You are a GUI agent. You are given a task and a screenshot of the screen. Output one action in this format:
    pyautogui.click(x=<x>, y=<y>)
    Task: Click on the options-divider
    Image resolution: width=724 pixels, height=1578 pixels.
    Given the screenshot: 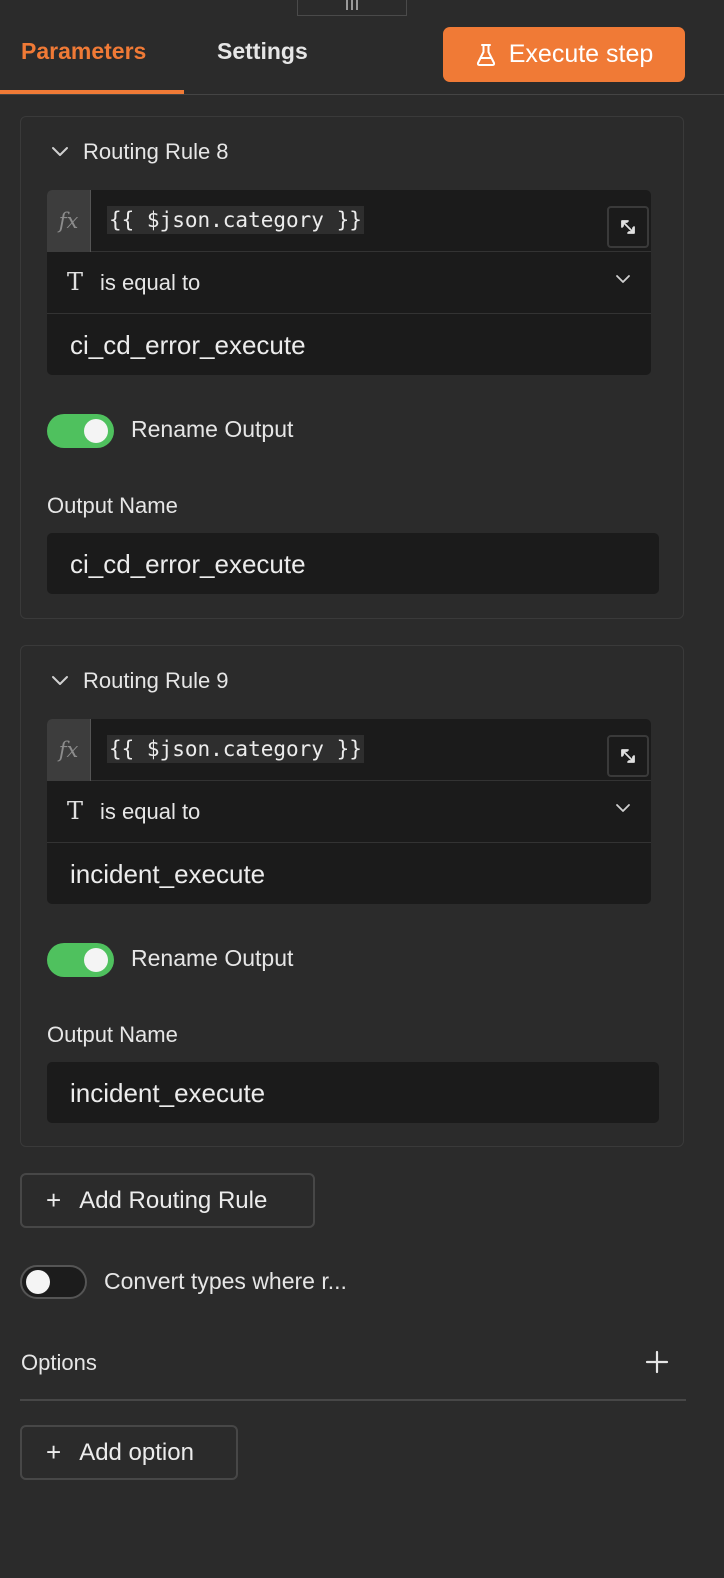 What is the action you would take?
    pyautogui.click(x=353, y=1400)
    